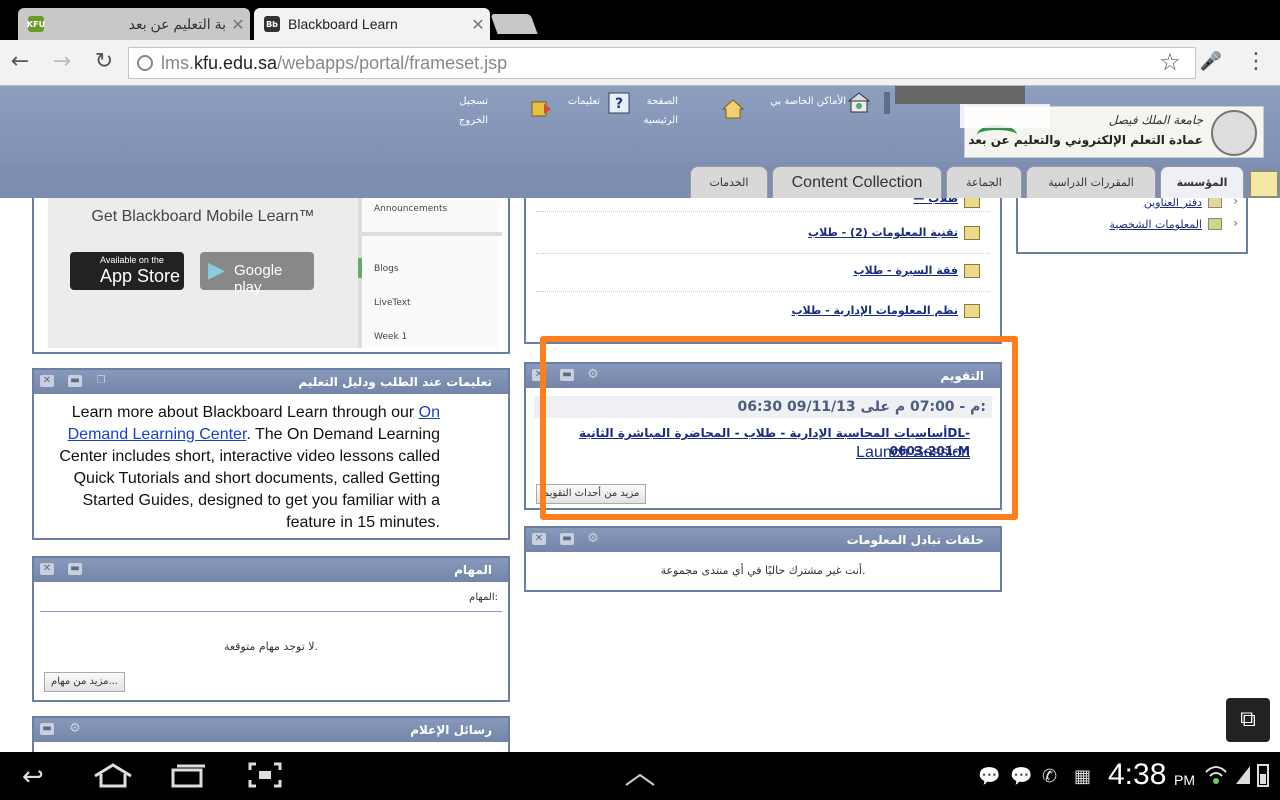  I want to click on my-places-link: الأماكن الخاصة بي, so click(799, 101).